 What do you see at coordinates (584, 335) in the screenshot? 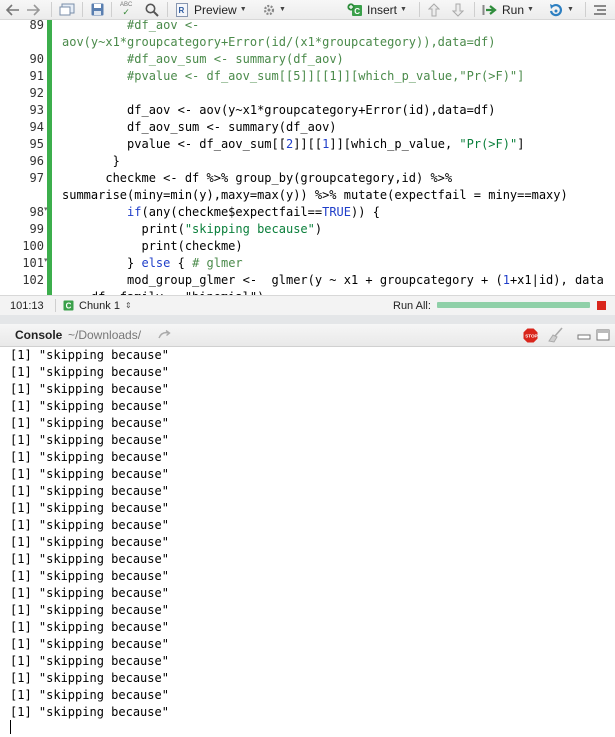
I see `minimize-pane-icon` at bounding box center [584, 335].